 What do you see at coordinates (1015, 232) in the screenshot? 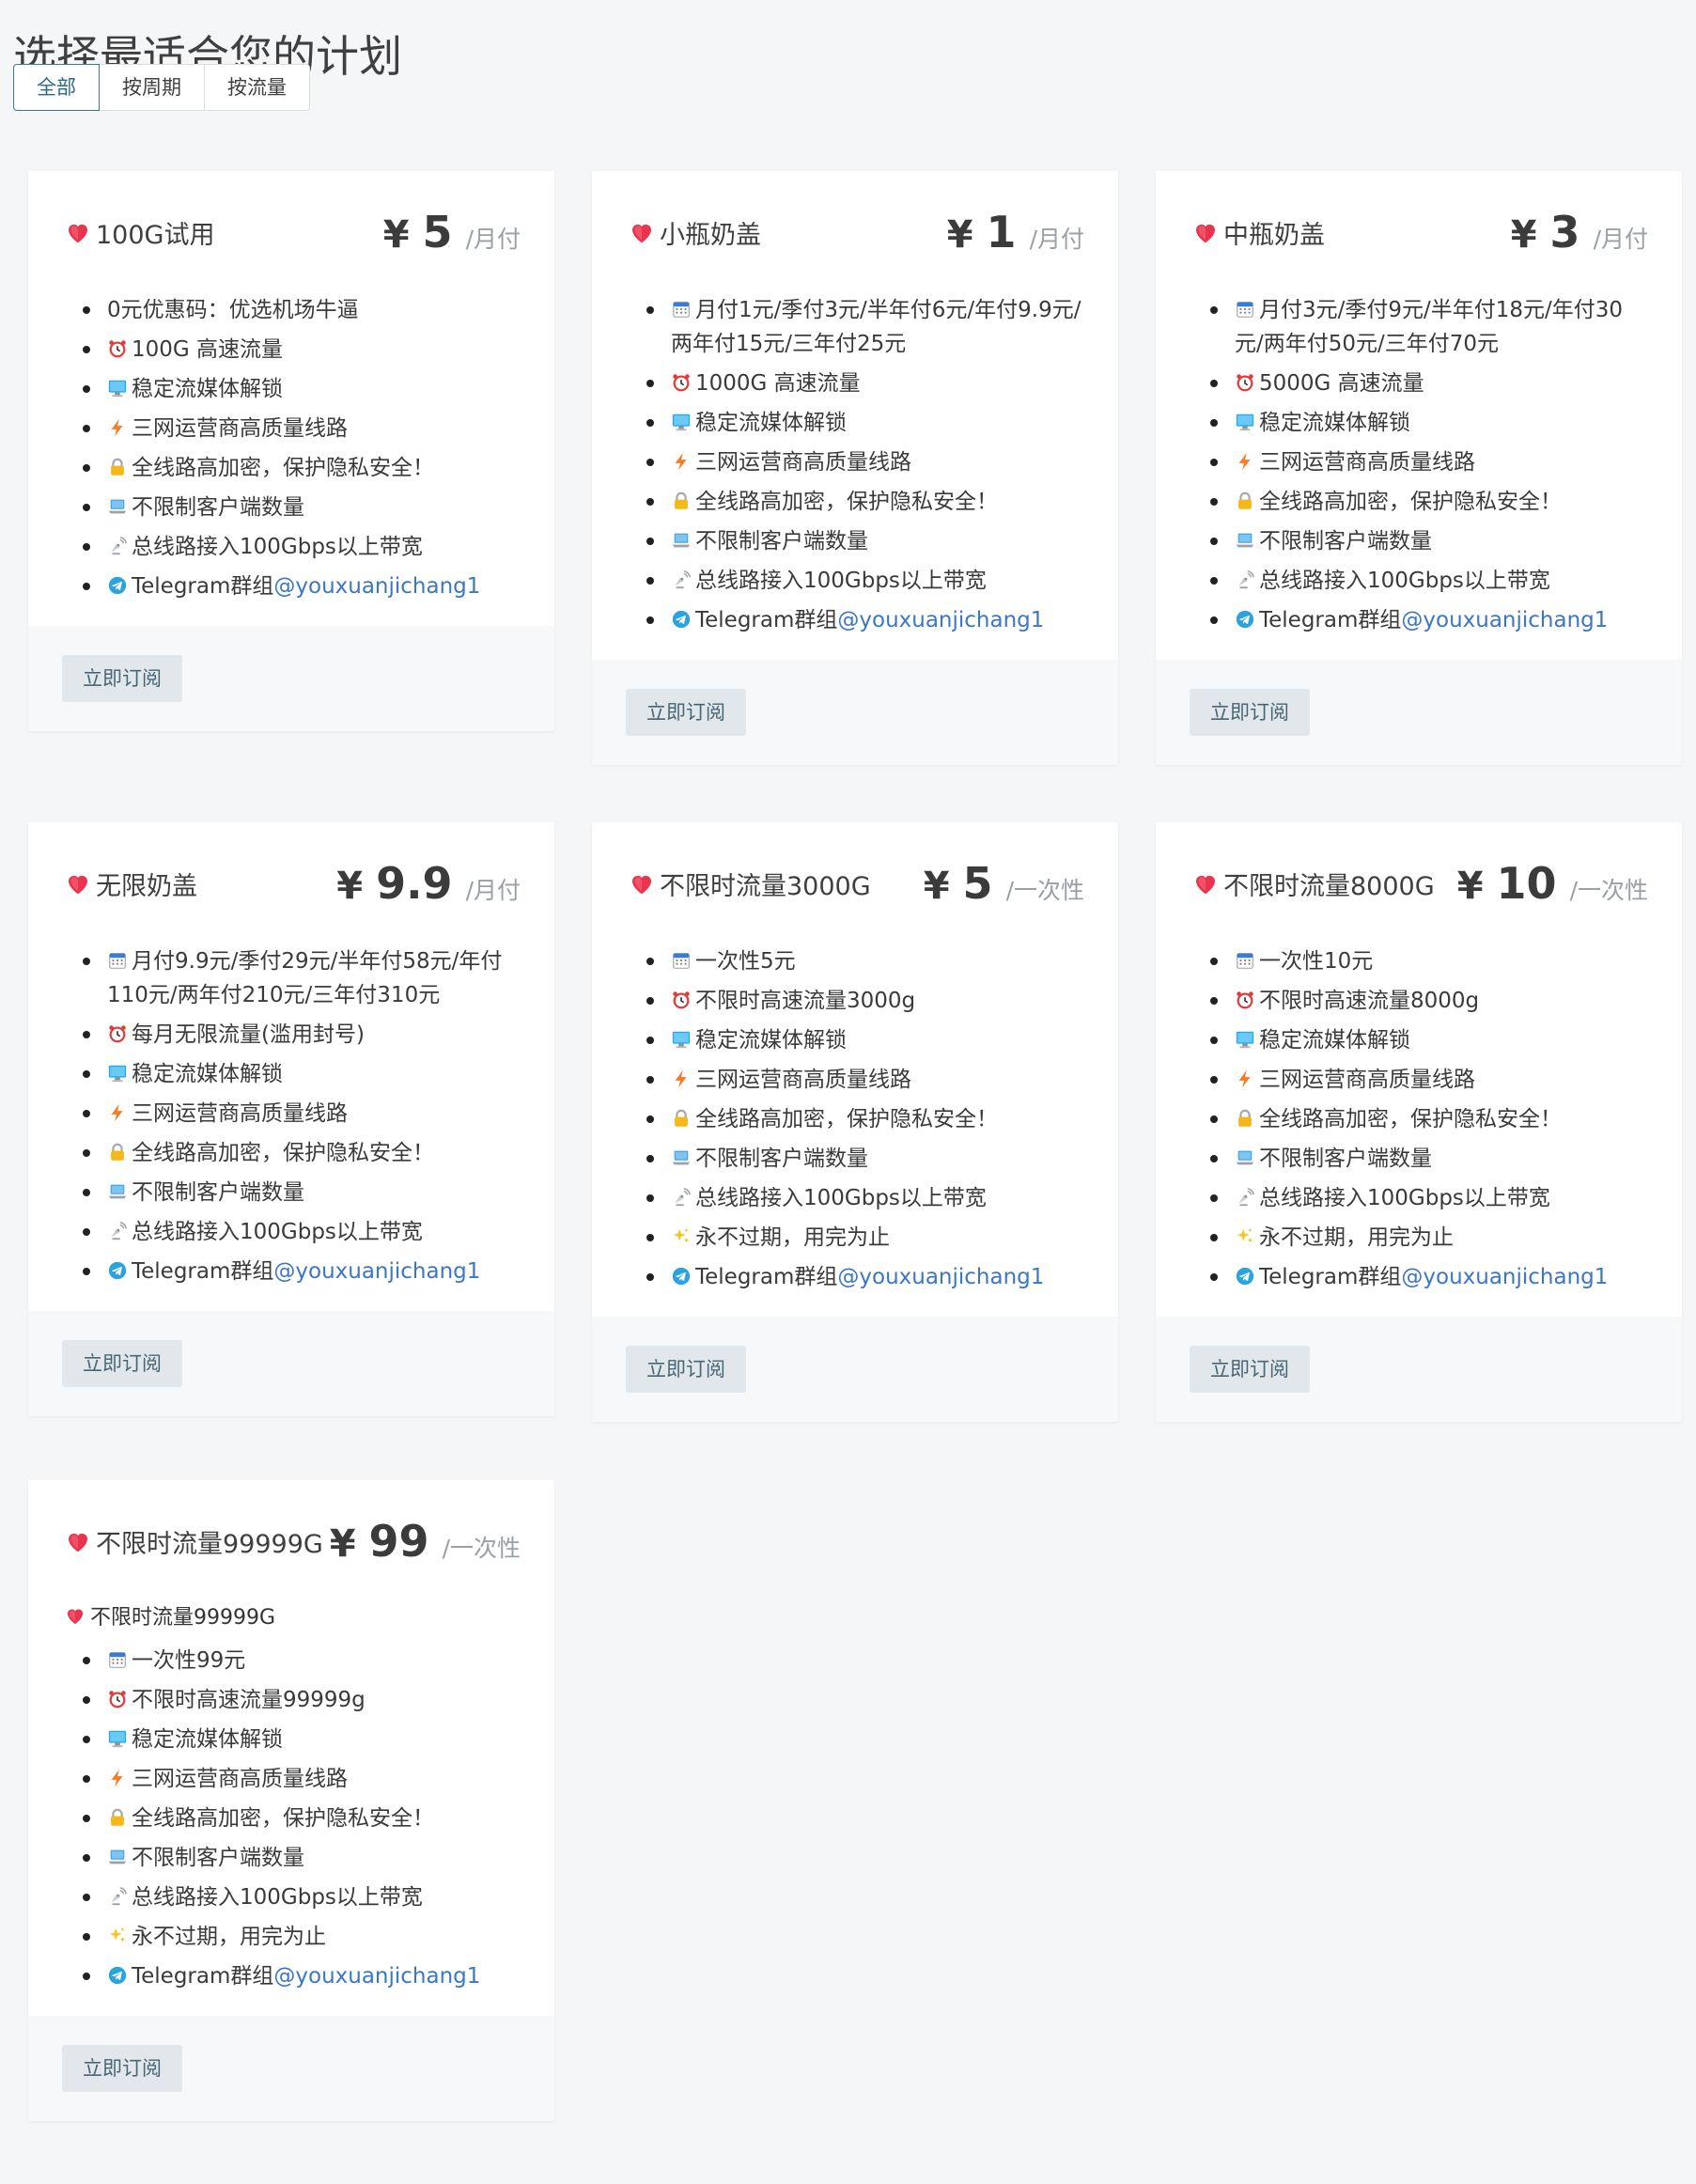
I see `plan-price: ¥1/月付` at bounding box center [1015, 232].